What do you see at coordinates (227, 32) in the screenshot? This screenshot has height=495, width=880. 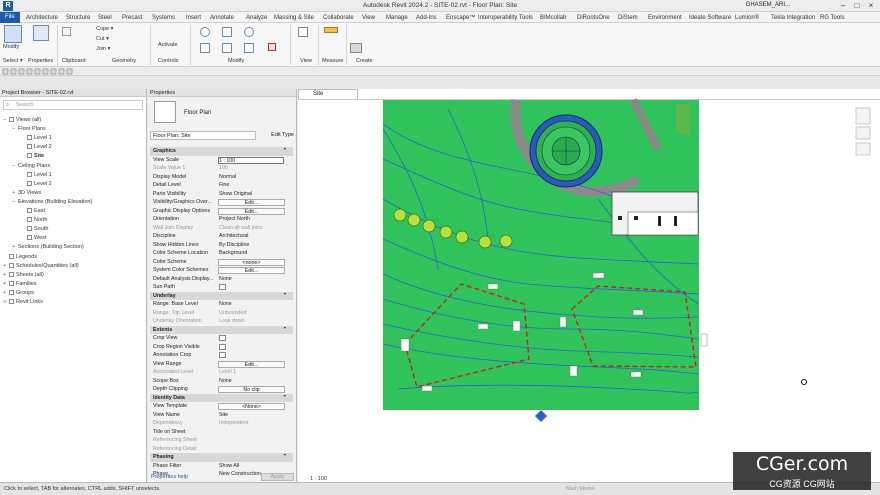 I see `offset-icon` at bounding box center [227, 32].